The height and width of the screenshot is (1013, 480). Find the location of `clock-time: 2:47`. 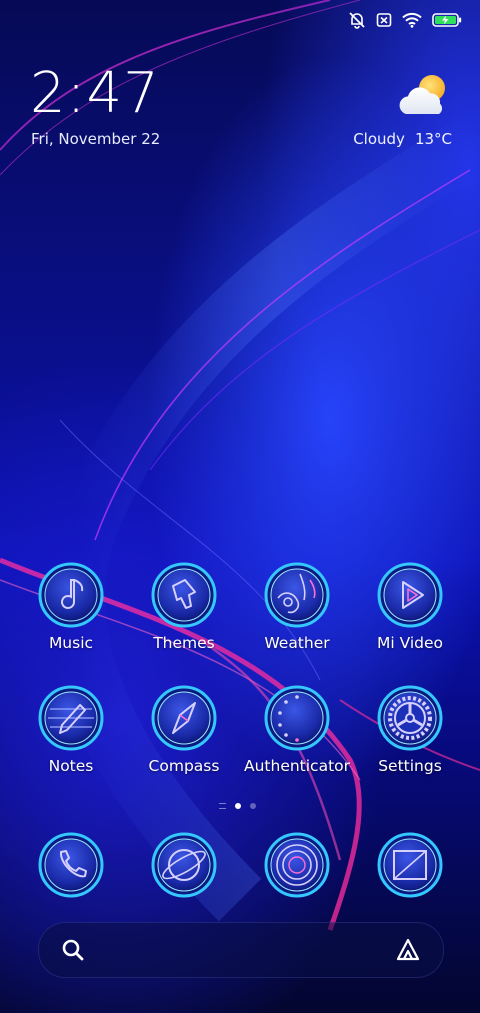

clock-time: 2:47 is located at coordinates (95, 94).